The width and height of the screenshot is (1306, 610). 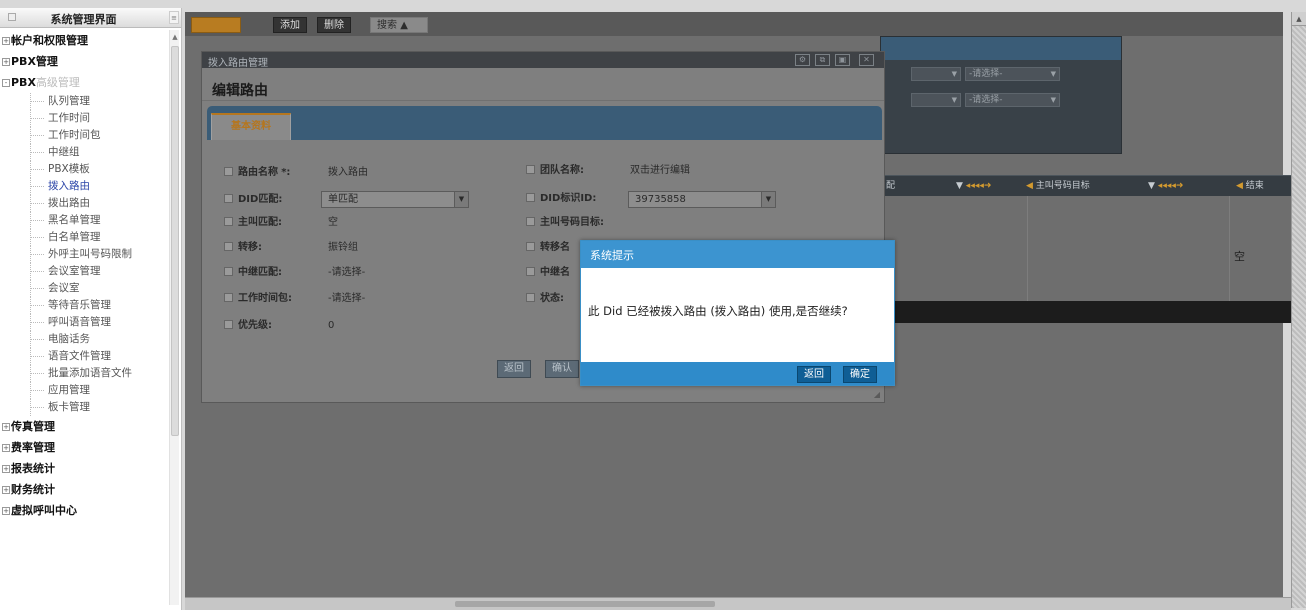 I want to click on field-status: 状态:, so click(x=545, y=299).